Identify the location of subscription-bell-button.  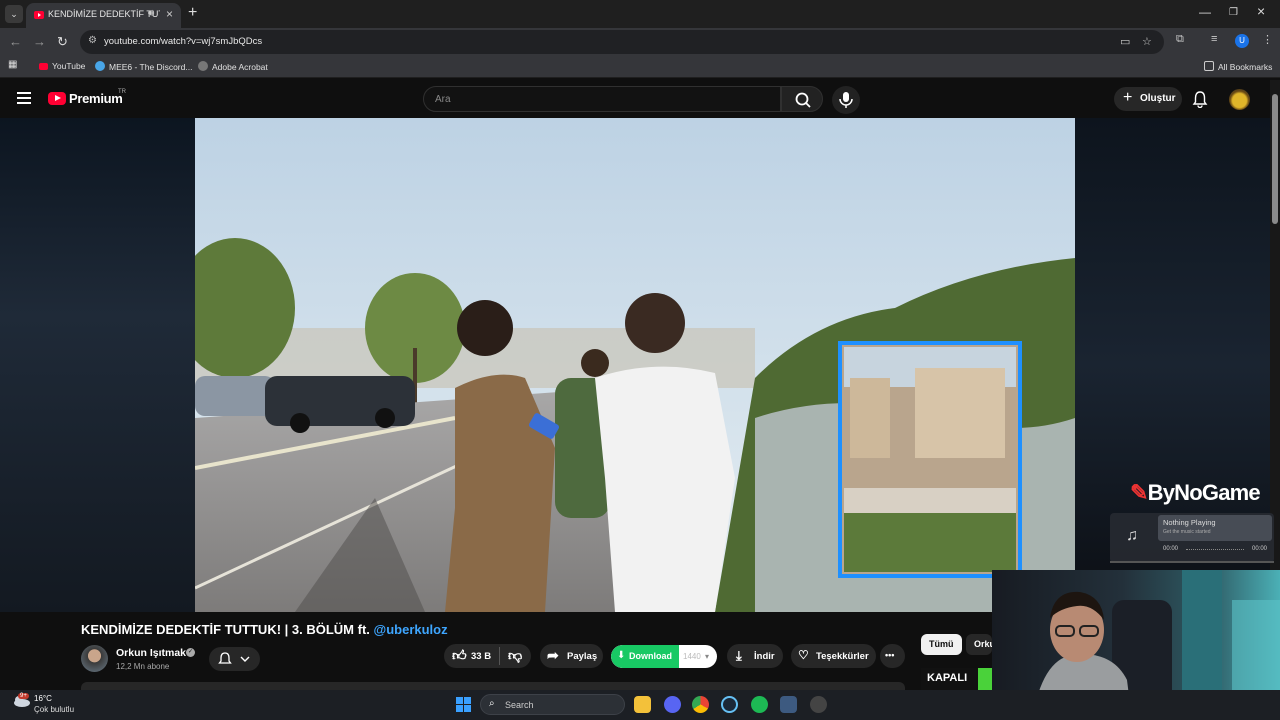
(234, 659).